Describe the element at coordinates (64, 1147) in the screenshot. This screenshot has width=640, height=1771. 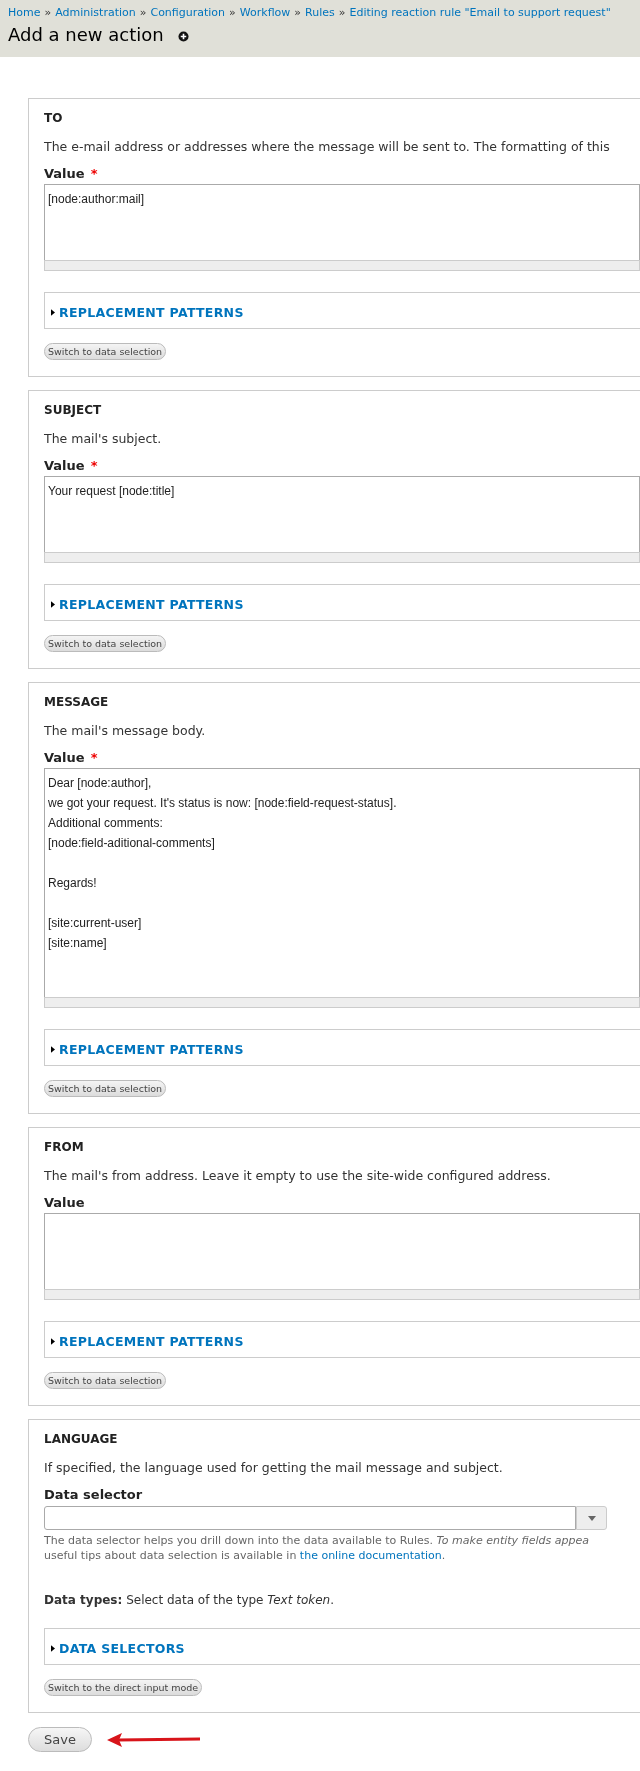
I see `section-heading: FROM` at that location.